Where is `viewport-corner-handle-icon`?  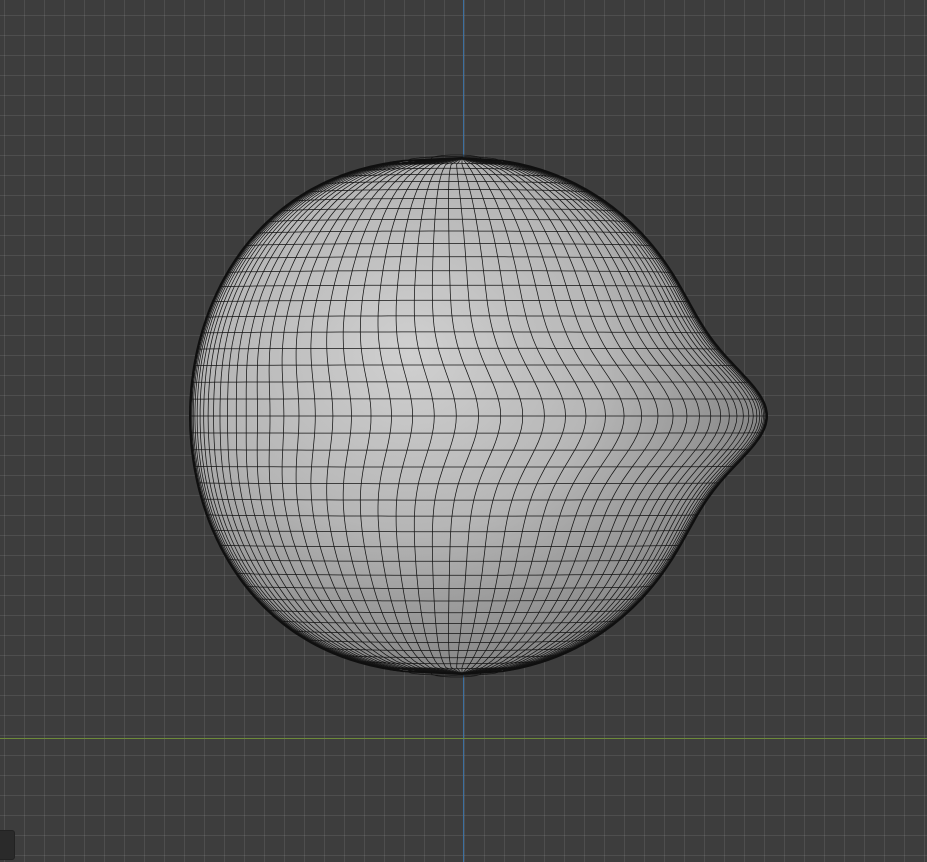
viewport-corner-handle-icon is located at coordinates (7, 845).